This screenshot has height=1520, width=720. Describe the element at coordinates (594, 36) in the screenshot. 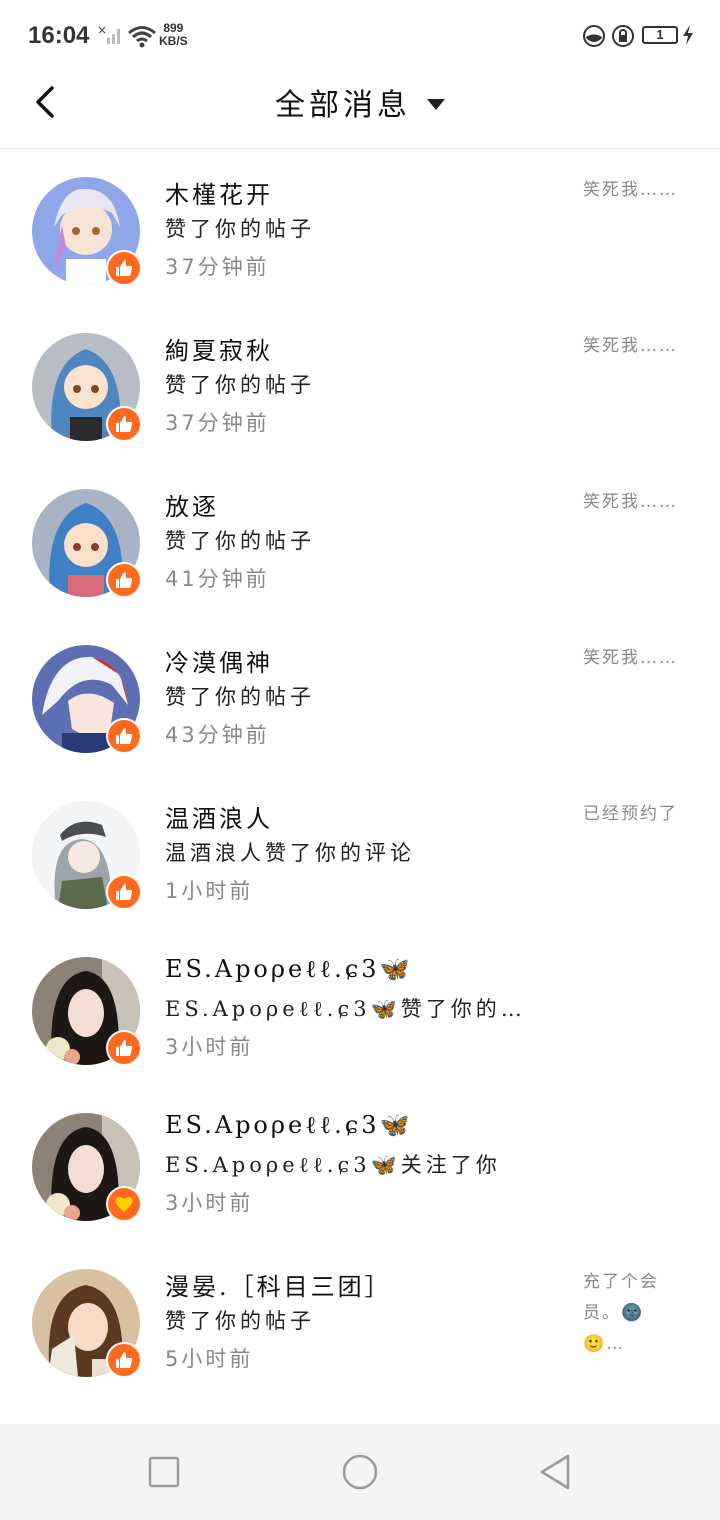

I see `data-saver-icon` at that location.